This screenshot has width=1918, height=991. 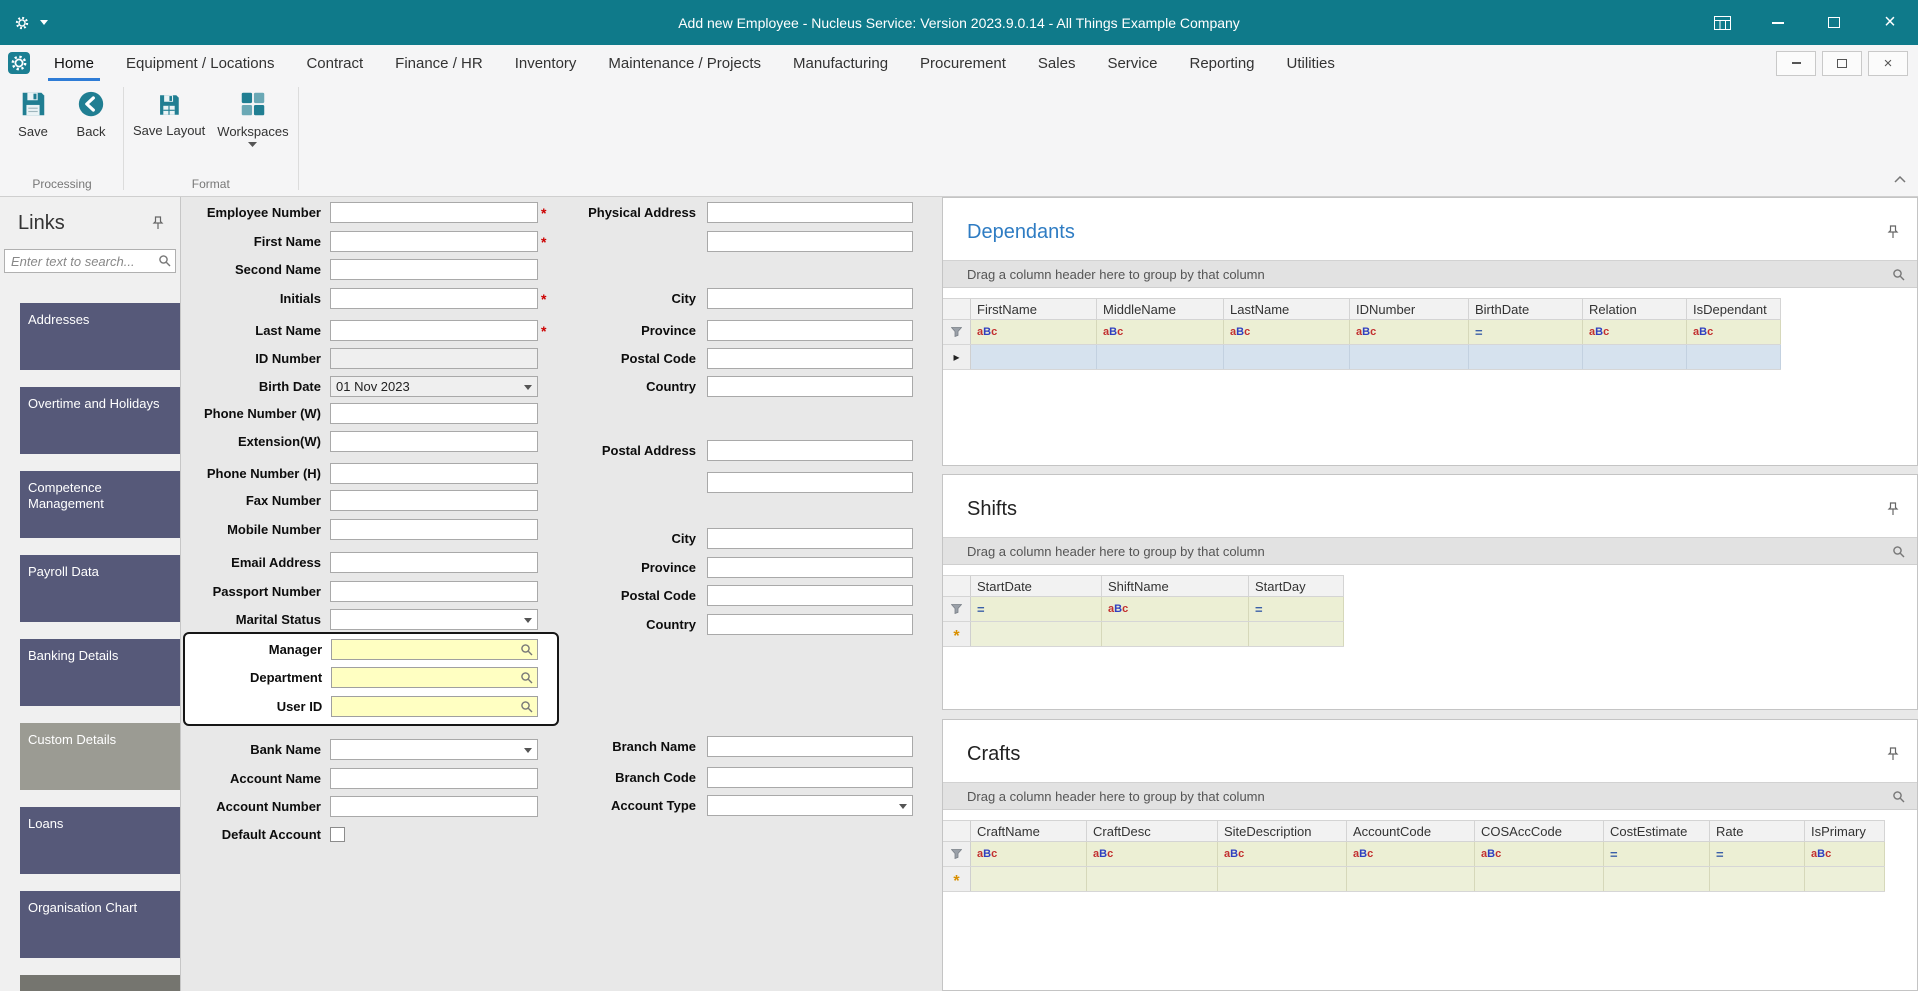 What do you see at coordinates (434, 241) in the screenshot?
I see `field-first-name` at bounding box center [434, 241].